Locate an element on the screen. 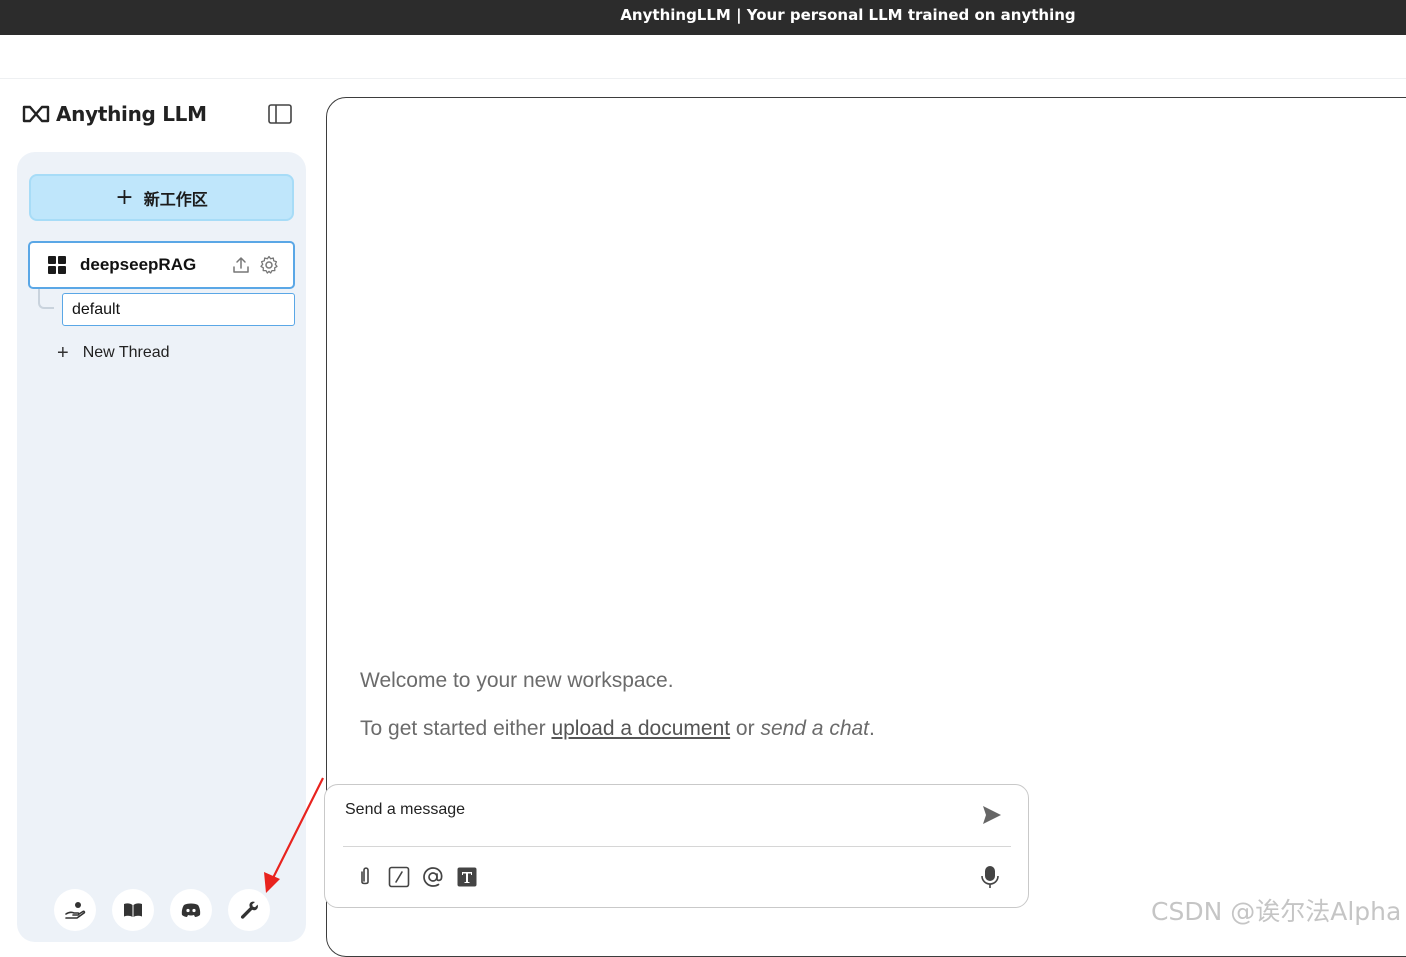 The height and width of the screenshot is (957, 1406). gear-icon is located at coordinates (269, 265).